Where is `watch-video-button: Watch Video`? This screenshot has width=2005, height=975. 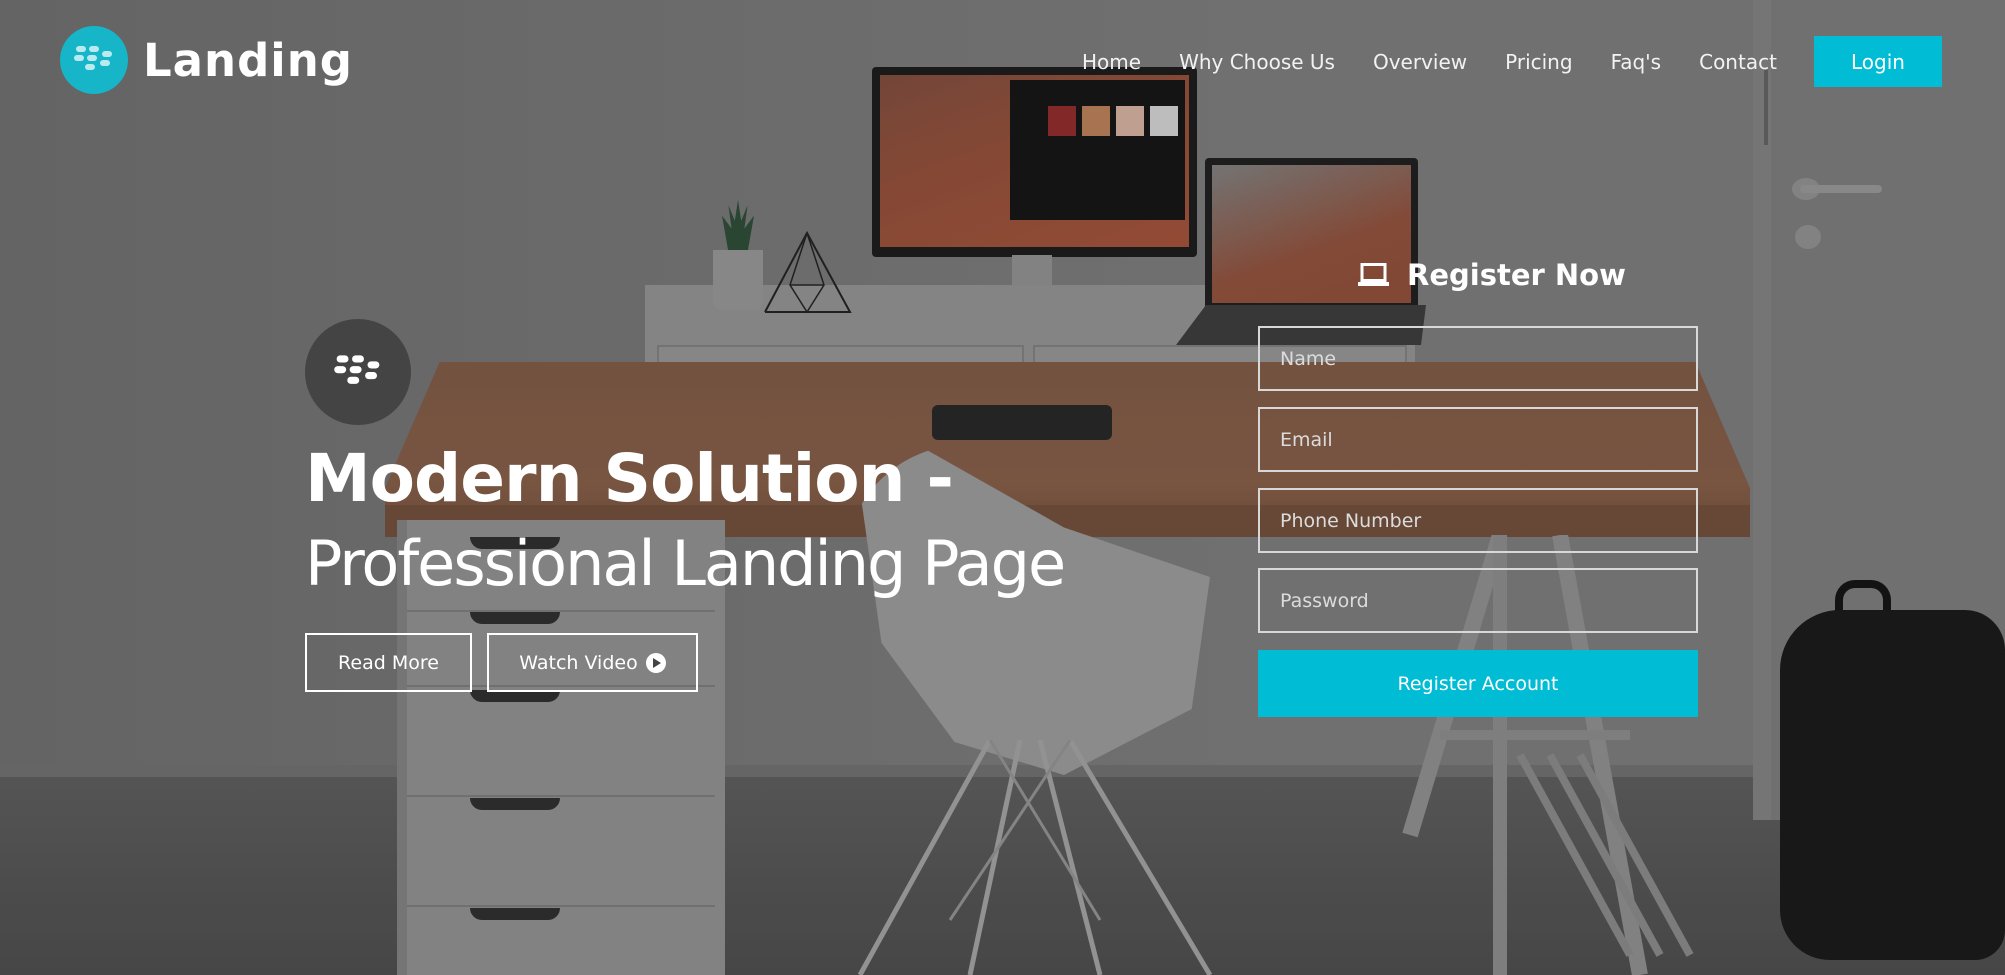 watch-video-button: Watch Video is located at coordinates (592, 662).